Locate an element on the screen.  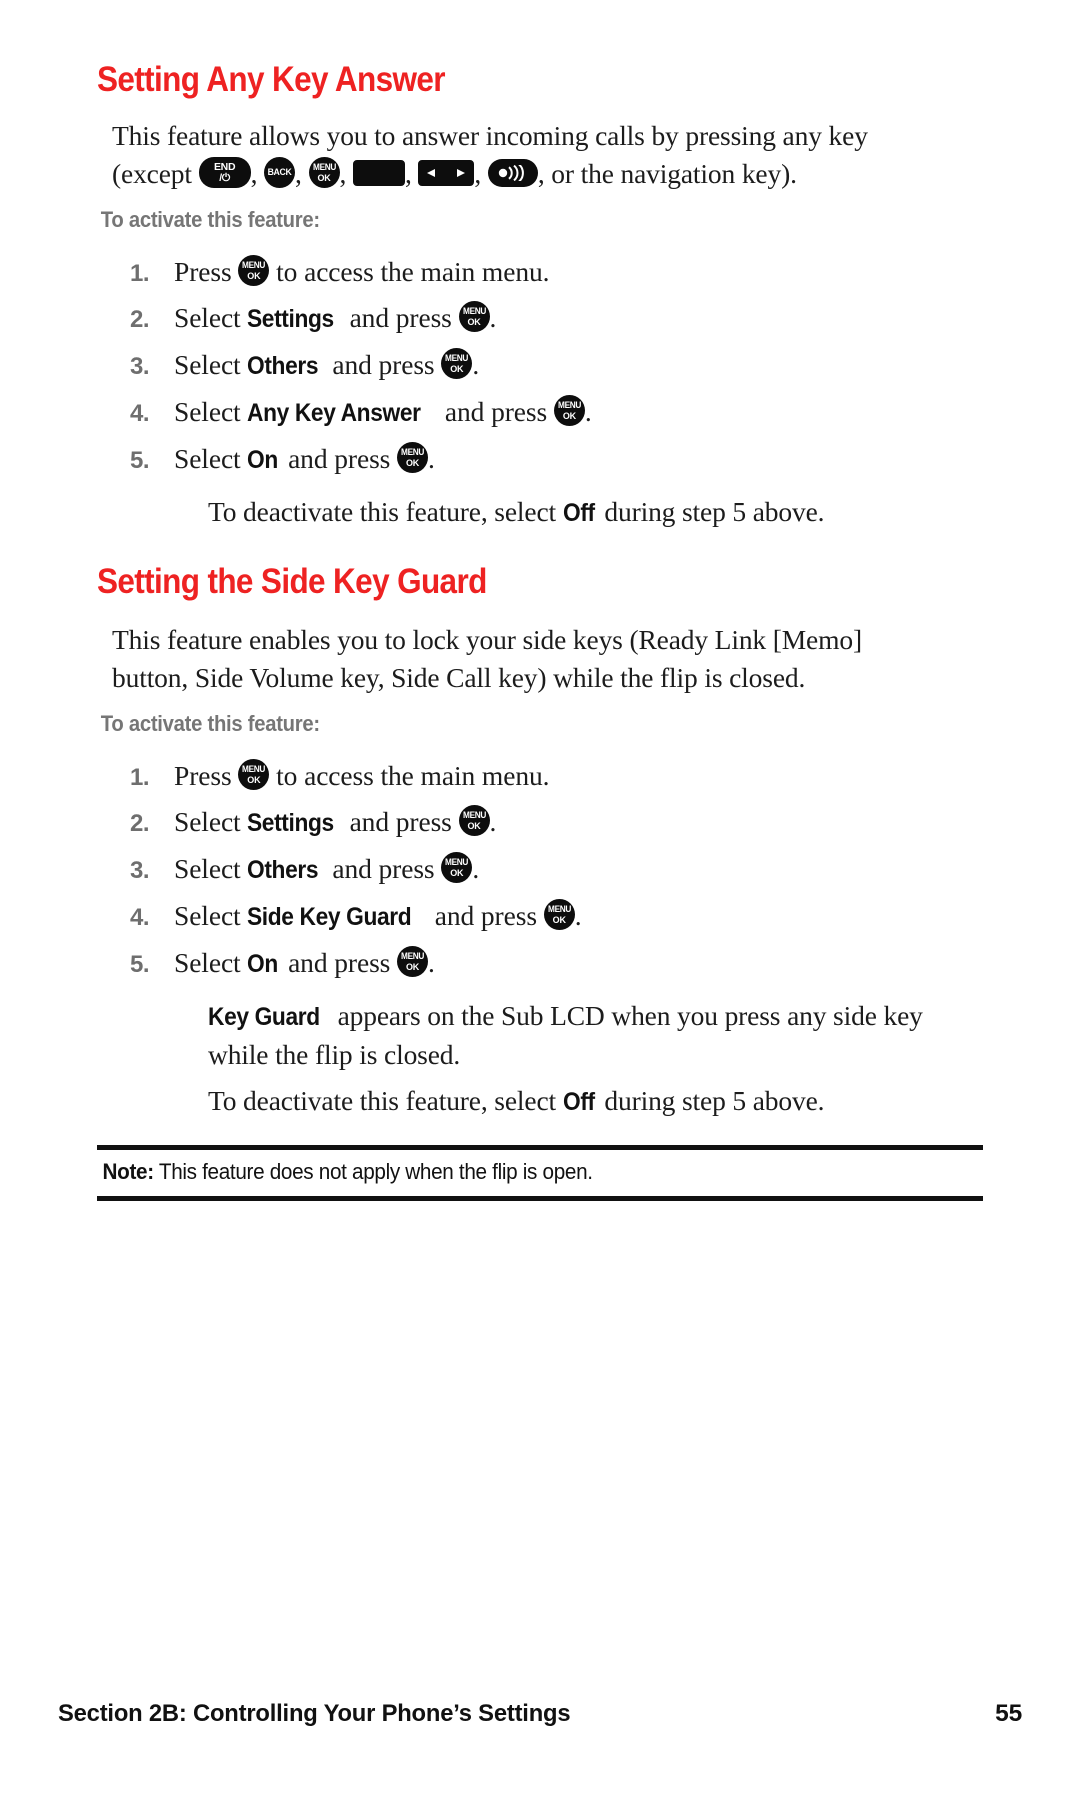
intro-suffix: , or the navigation key). is located at coordinates (667, 173).